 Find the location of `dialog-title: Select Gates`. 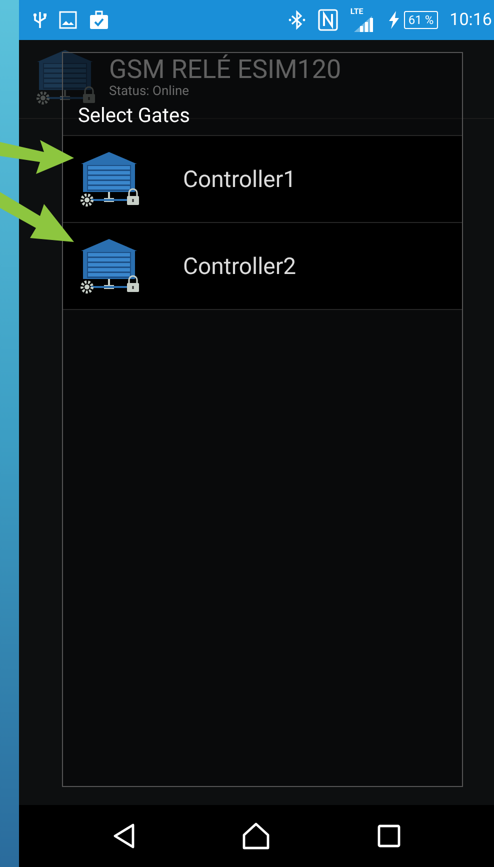

dialog-title: Select Gates is located at coordinates (134, 115).